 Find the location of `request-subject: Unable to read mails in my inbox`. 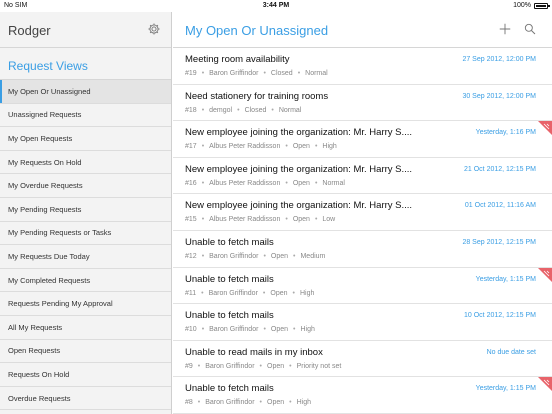

request-subject: Unable to read mails in my inbox is located at coordinates (254, 352).